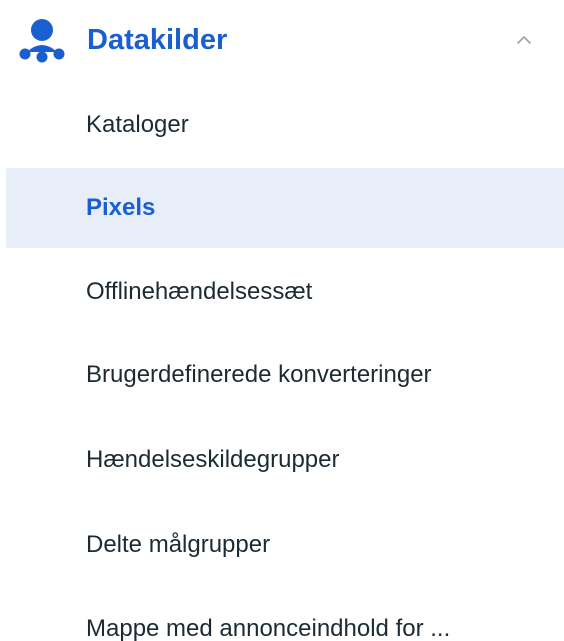 The height and width of the screenshot is (641, 564). Describe the element at coordinates (282, 40) in the screenshot. I see `section-header-datakilder: Datakilder` at that location.